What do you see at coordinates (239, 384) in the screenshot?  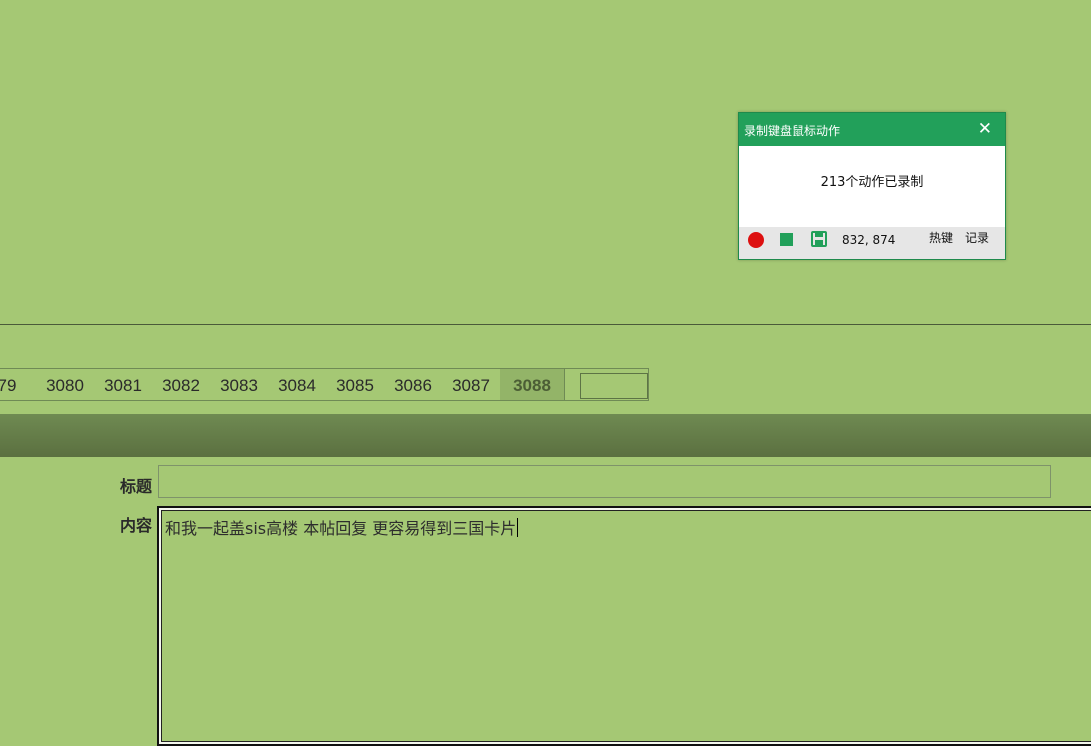 I see `page-link: 3083` at bounding box center [239, 384].